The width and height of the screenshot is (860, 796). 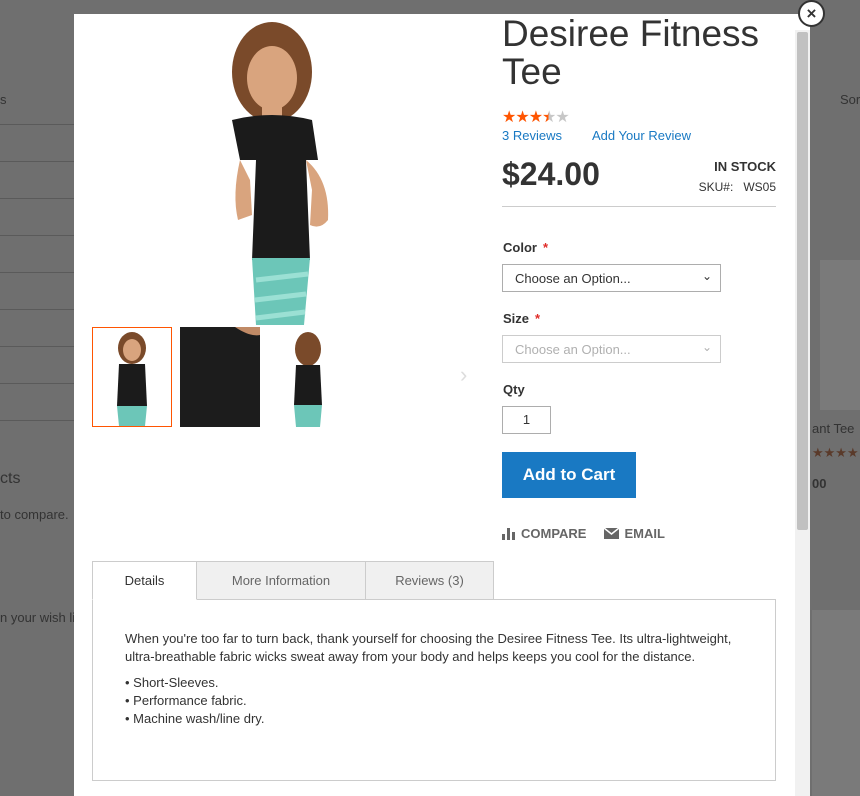 What do you see at coordinates (463, 375) in the screenshot?
I see `thumb-next-icon: ›` at bounding box center [463, 375].